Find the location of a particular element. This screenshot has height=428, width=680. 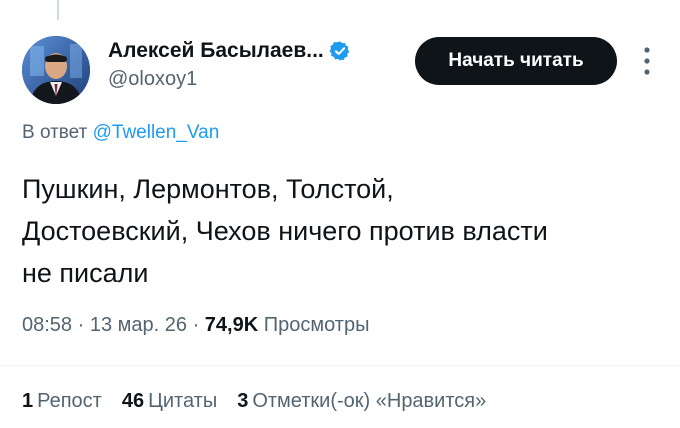

quotes-stat: 46 Цитаты is located at coordinates (169, 401).